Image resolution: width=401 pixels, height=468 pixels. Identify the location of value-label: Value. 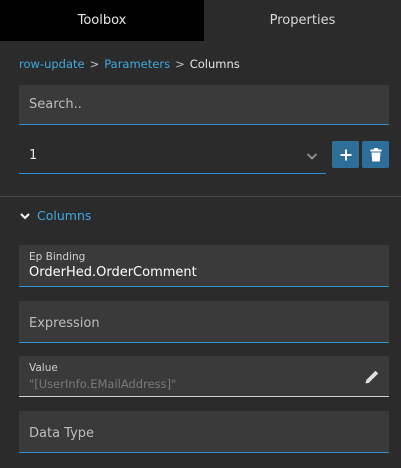
(43, 368).